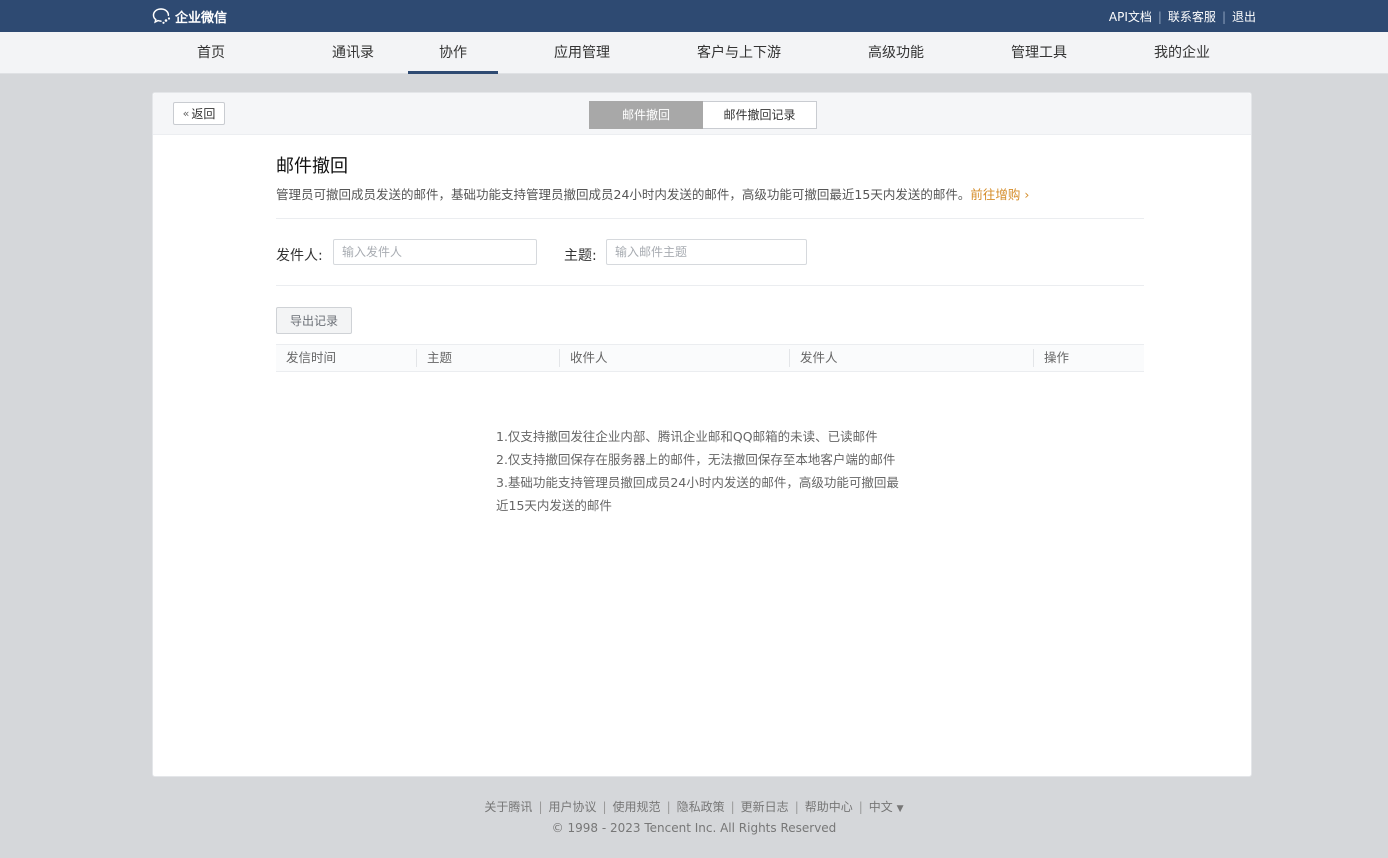 The image size is (1388, 858). I want to click on tab-mail-recall-records: 邮件撤回记录, so click(760, 115).